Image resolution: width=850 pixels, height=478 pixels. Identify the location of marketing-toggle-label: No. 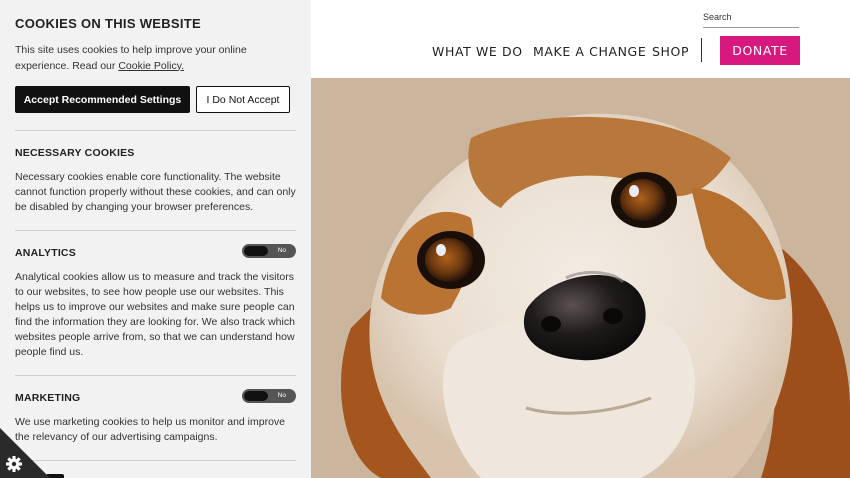
(281, 395).